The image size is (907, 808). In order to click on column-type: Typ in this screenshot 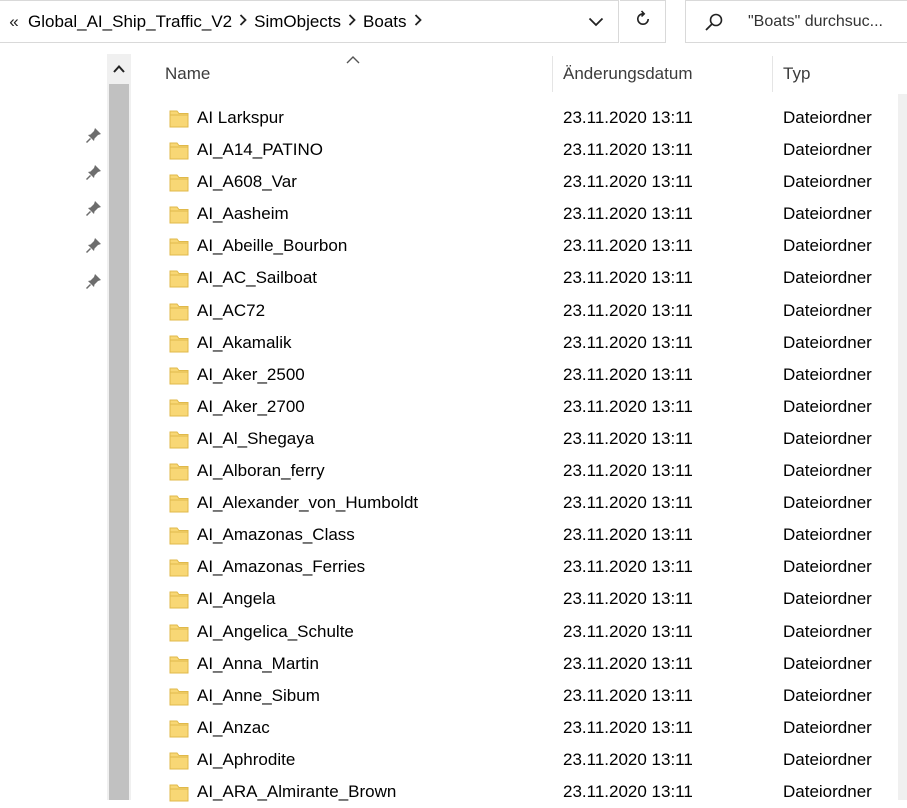, I will do `click(843, 74)`.